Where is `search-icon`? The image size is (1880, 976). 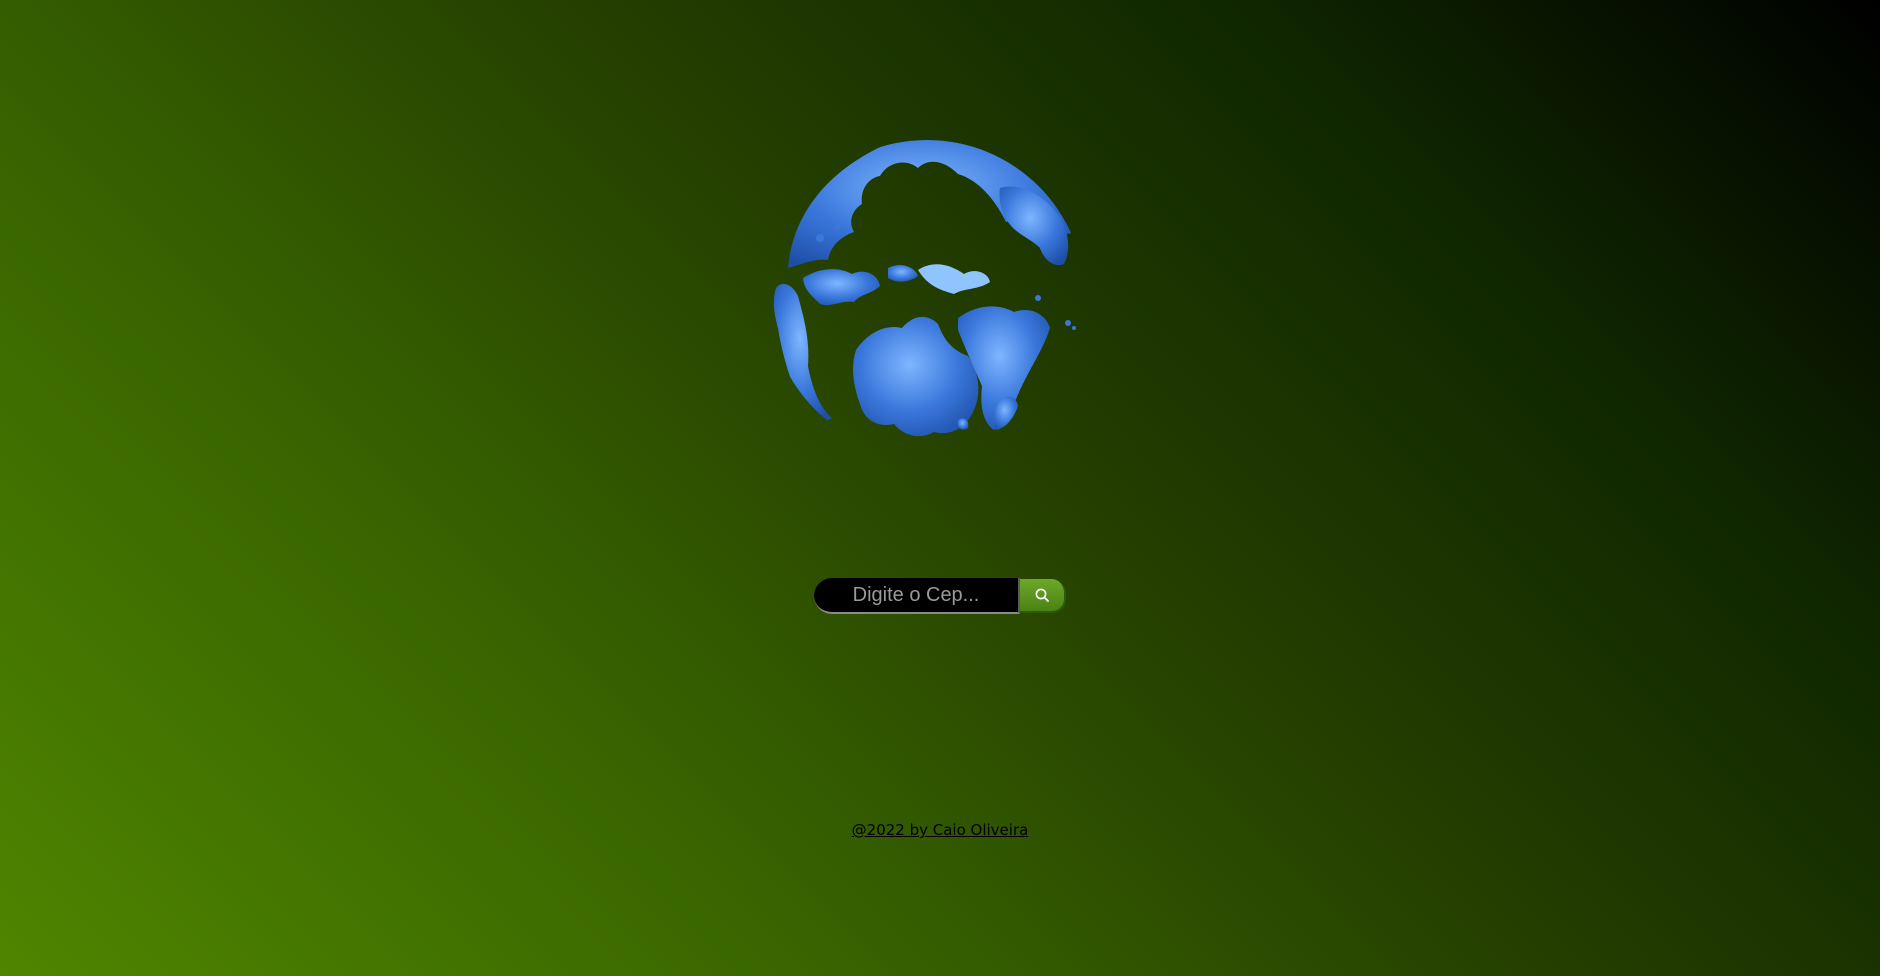 search-icon is located at coordinates (1042, 595).